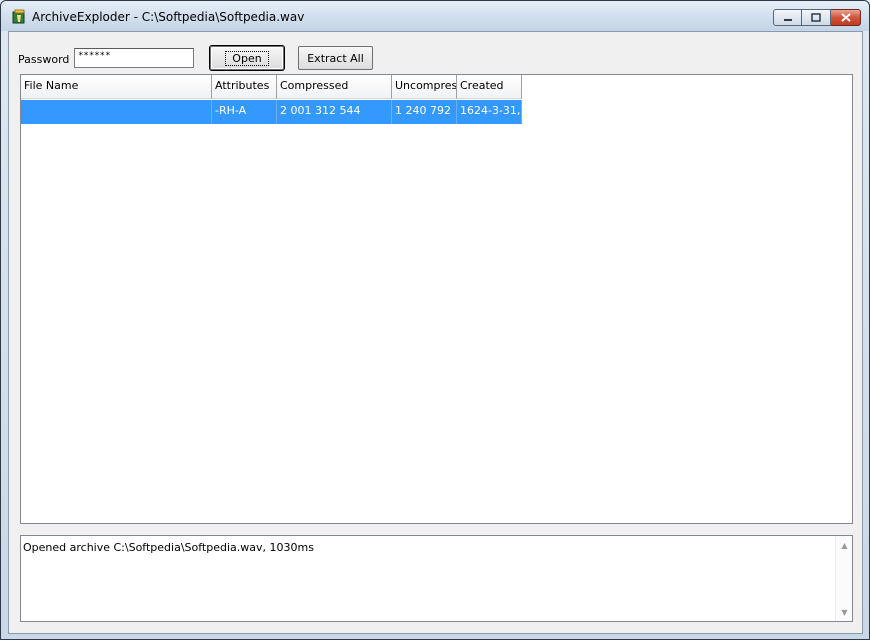 The height and width of the screenshot is (640, 870). I want to click on maximize-button, so click(816, 17).